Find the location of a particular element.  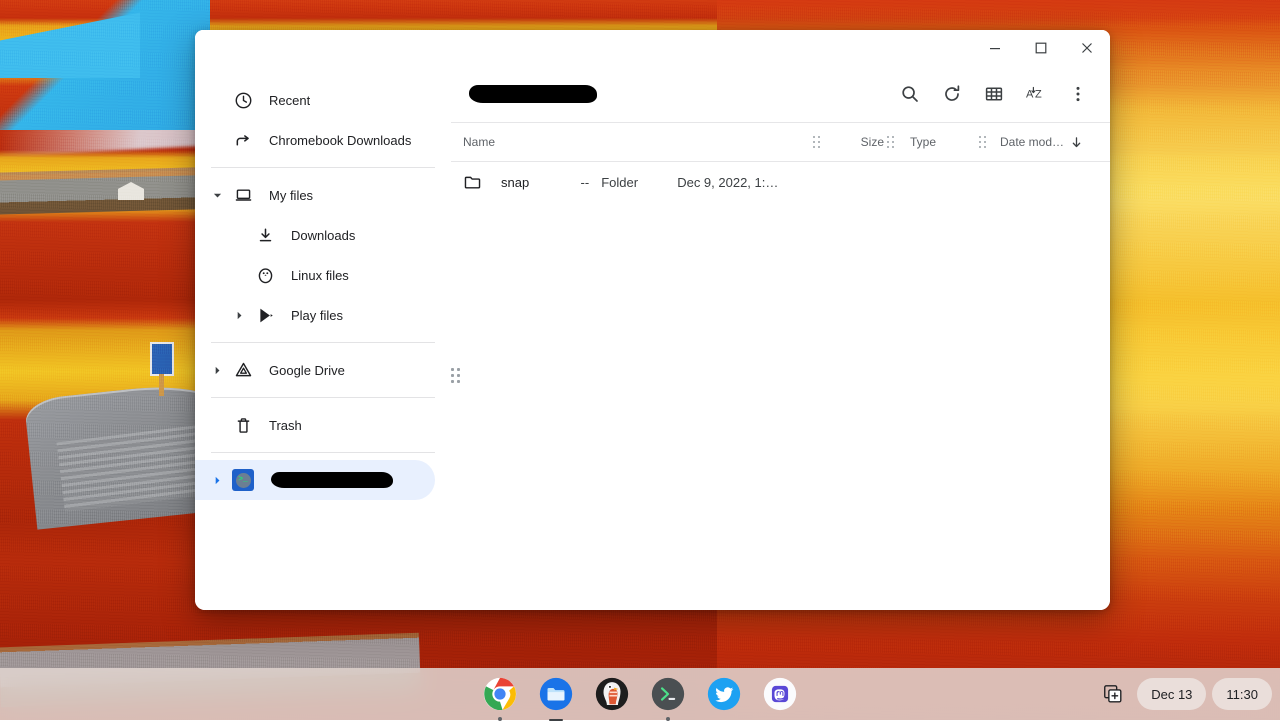

file-size-cell: -- is located at coordinates (559, 182).